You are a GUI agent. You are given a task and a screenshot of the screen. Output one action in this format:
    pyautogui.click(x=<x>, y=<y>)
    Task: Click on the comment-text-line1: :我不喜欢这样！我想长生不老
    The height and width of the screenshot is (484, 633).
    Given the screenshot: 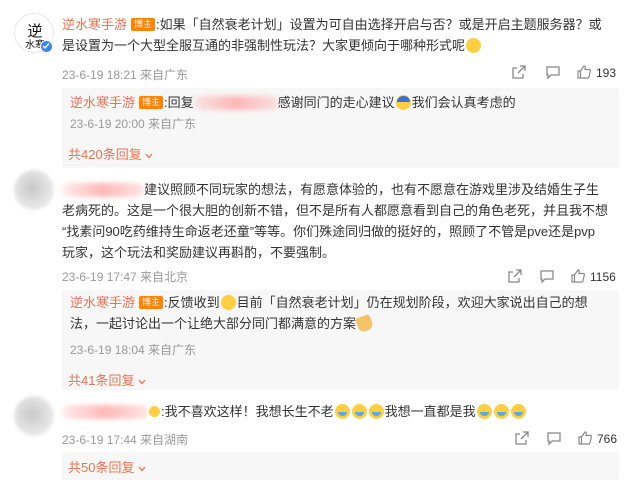 What is the action you would take?
    pyautogui.click(x=247, y=411)
    